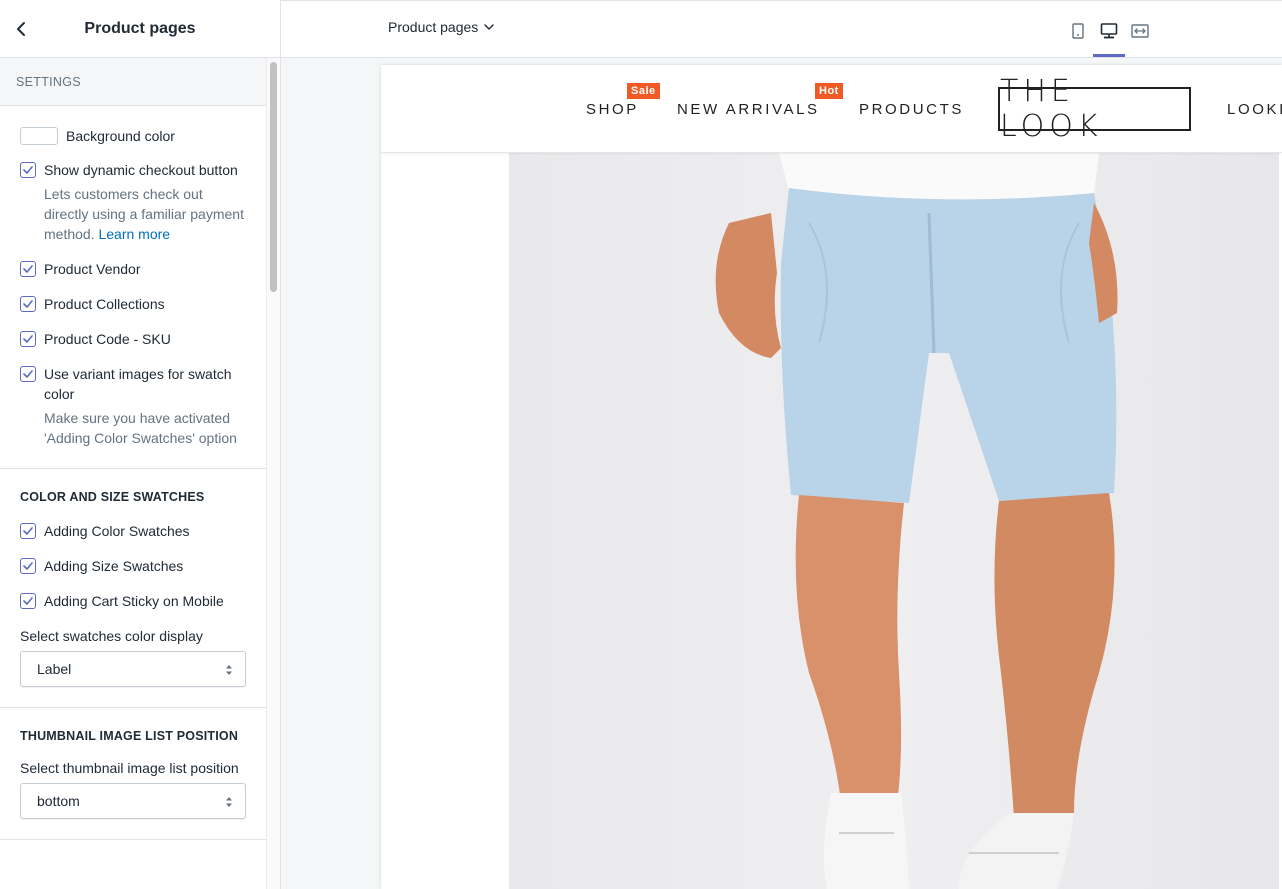  Describe the element at coordinates (748, 109) in the screenshot. I see `nav-link-new-arrivals: NEW ARRIVALS` at that location.